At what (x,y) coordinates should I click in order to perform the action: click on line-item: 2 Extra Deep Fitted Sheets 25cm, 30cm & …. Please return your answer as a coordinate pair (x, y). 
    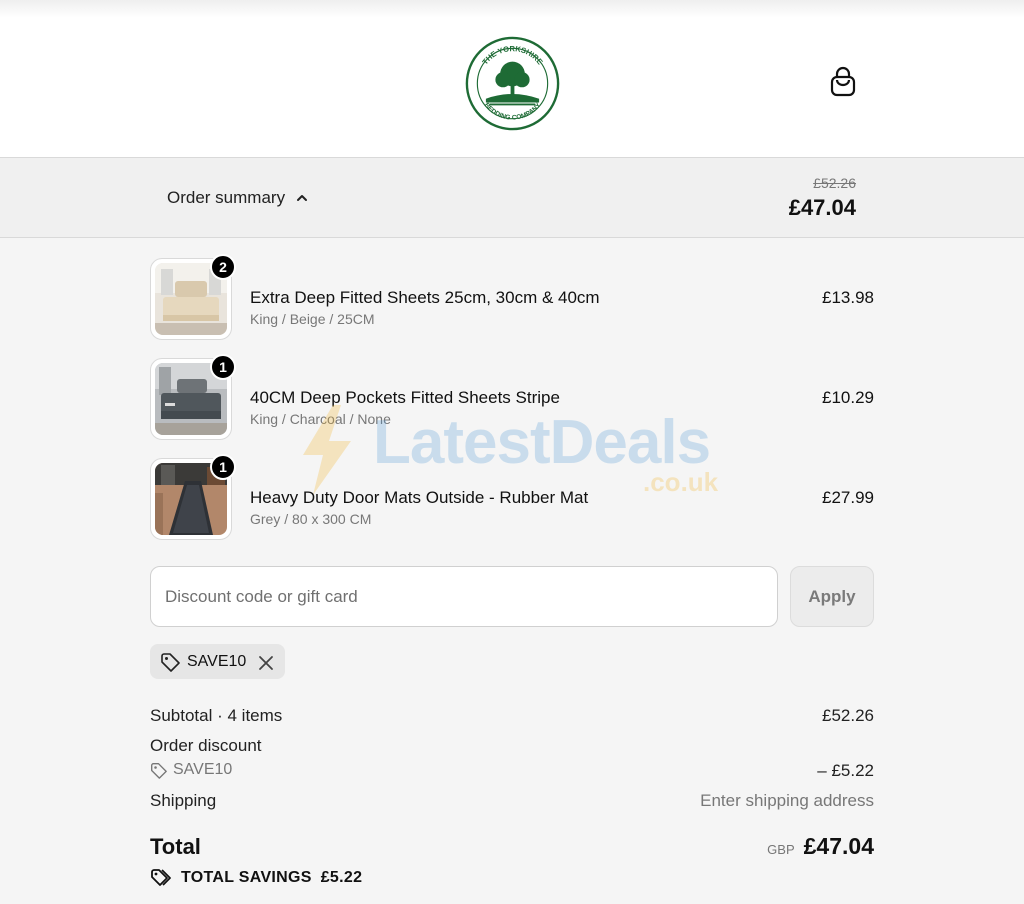
    Looking at the image, I should click on (512, 297).